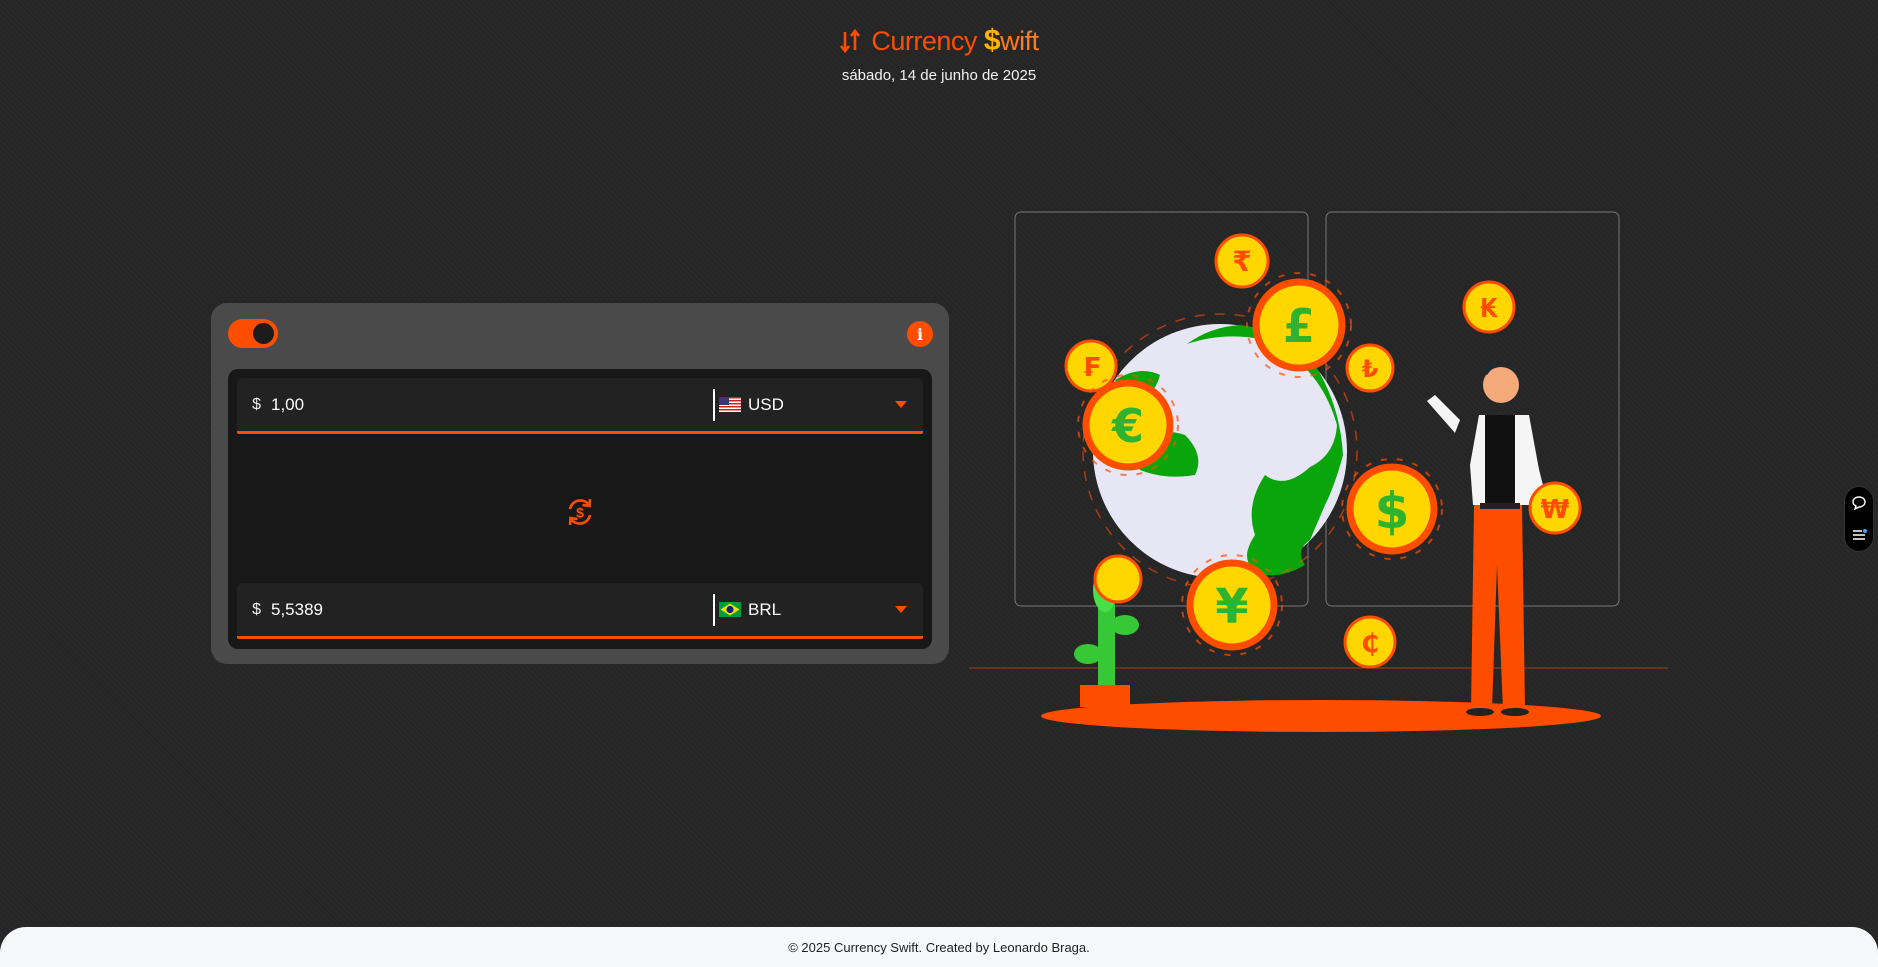 This screenshot has height=967, width=1878. I want to click on us-flag-icon, so click(730, 404).